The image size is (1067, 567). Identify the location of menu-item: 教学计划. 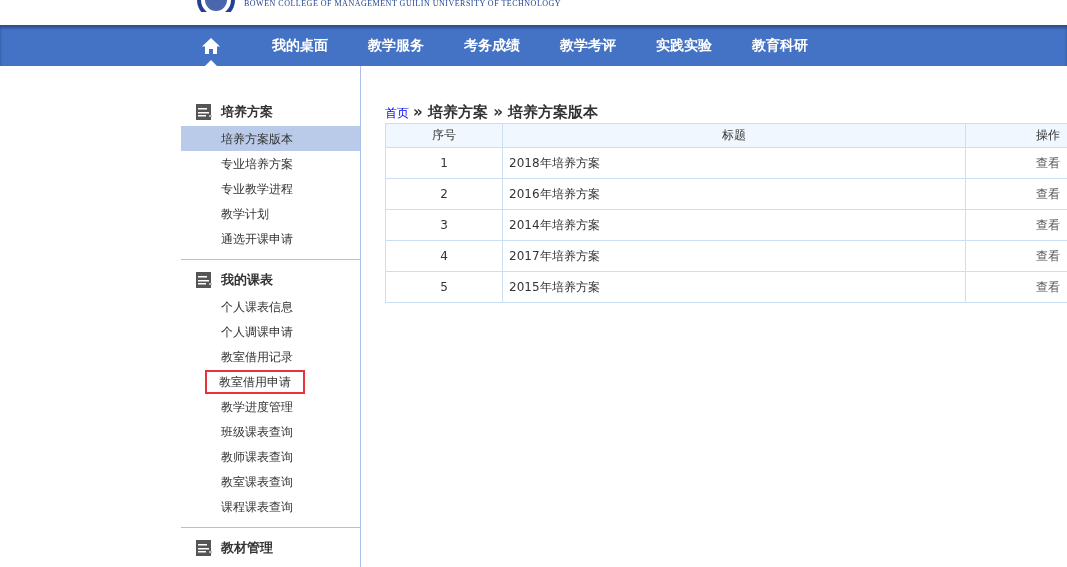
(270, 213).